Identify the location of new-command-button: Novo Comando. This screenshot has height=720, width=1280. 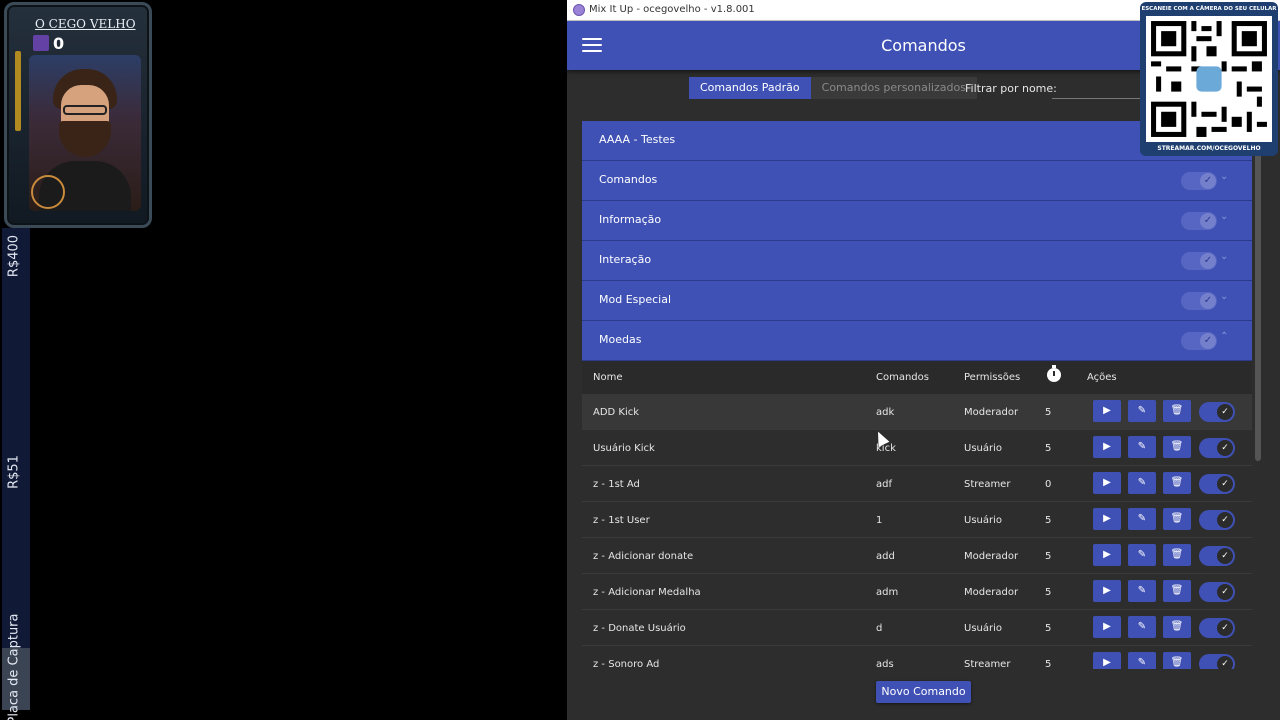
(923, 692).